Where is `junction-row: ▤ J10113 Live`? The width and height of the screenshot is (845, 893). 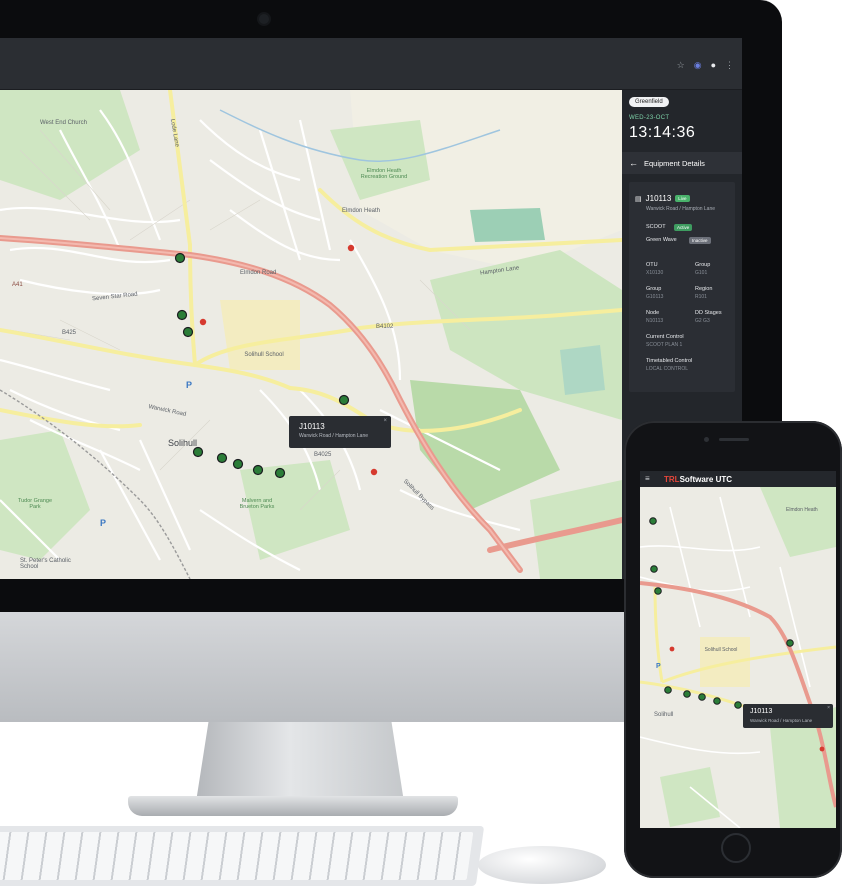
junction-row: ▤ J10113 Live is located at coordinates (662, 198).